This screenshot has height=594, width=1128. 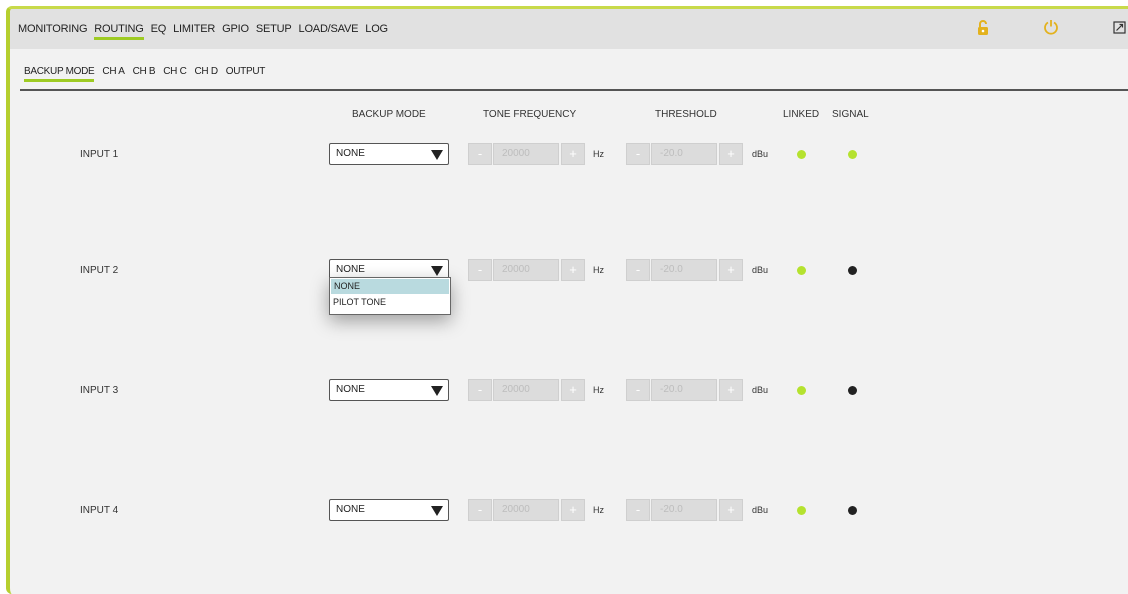 What do you see at coordinates (376, 29) in the screenshot?
I see `tab-log: LOG` at bounding box center [376, 29].